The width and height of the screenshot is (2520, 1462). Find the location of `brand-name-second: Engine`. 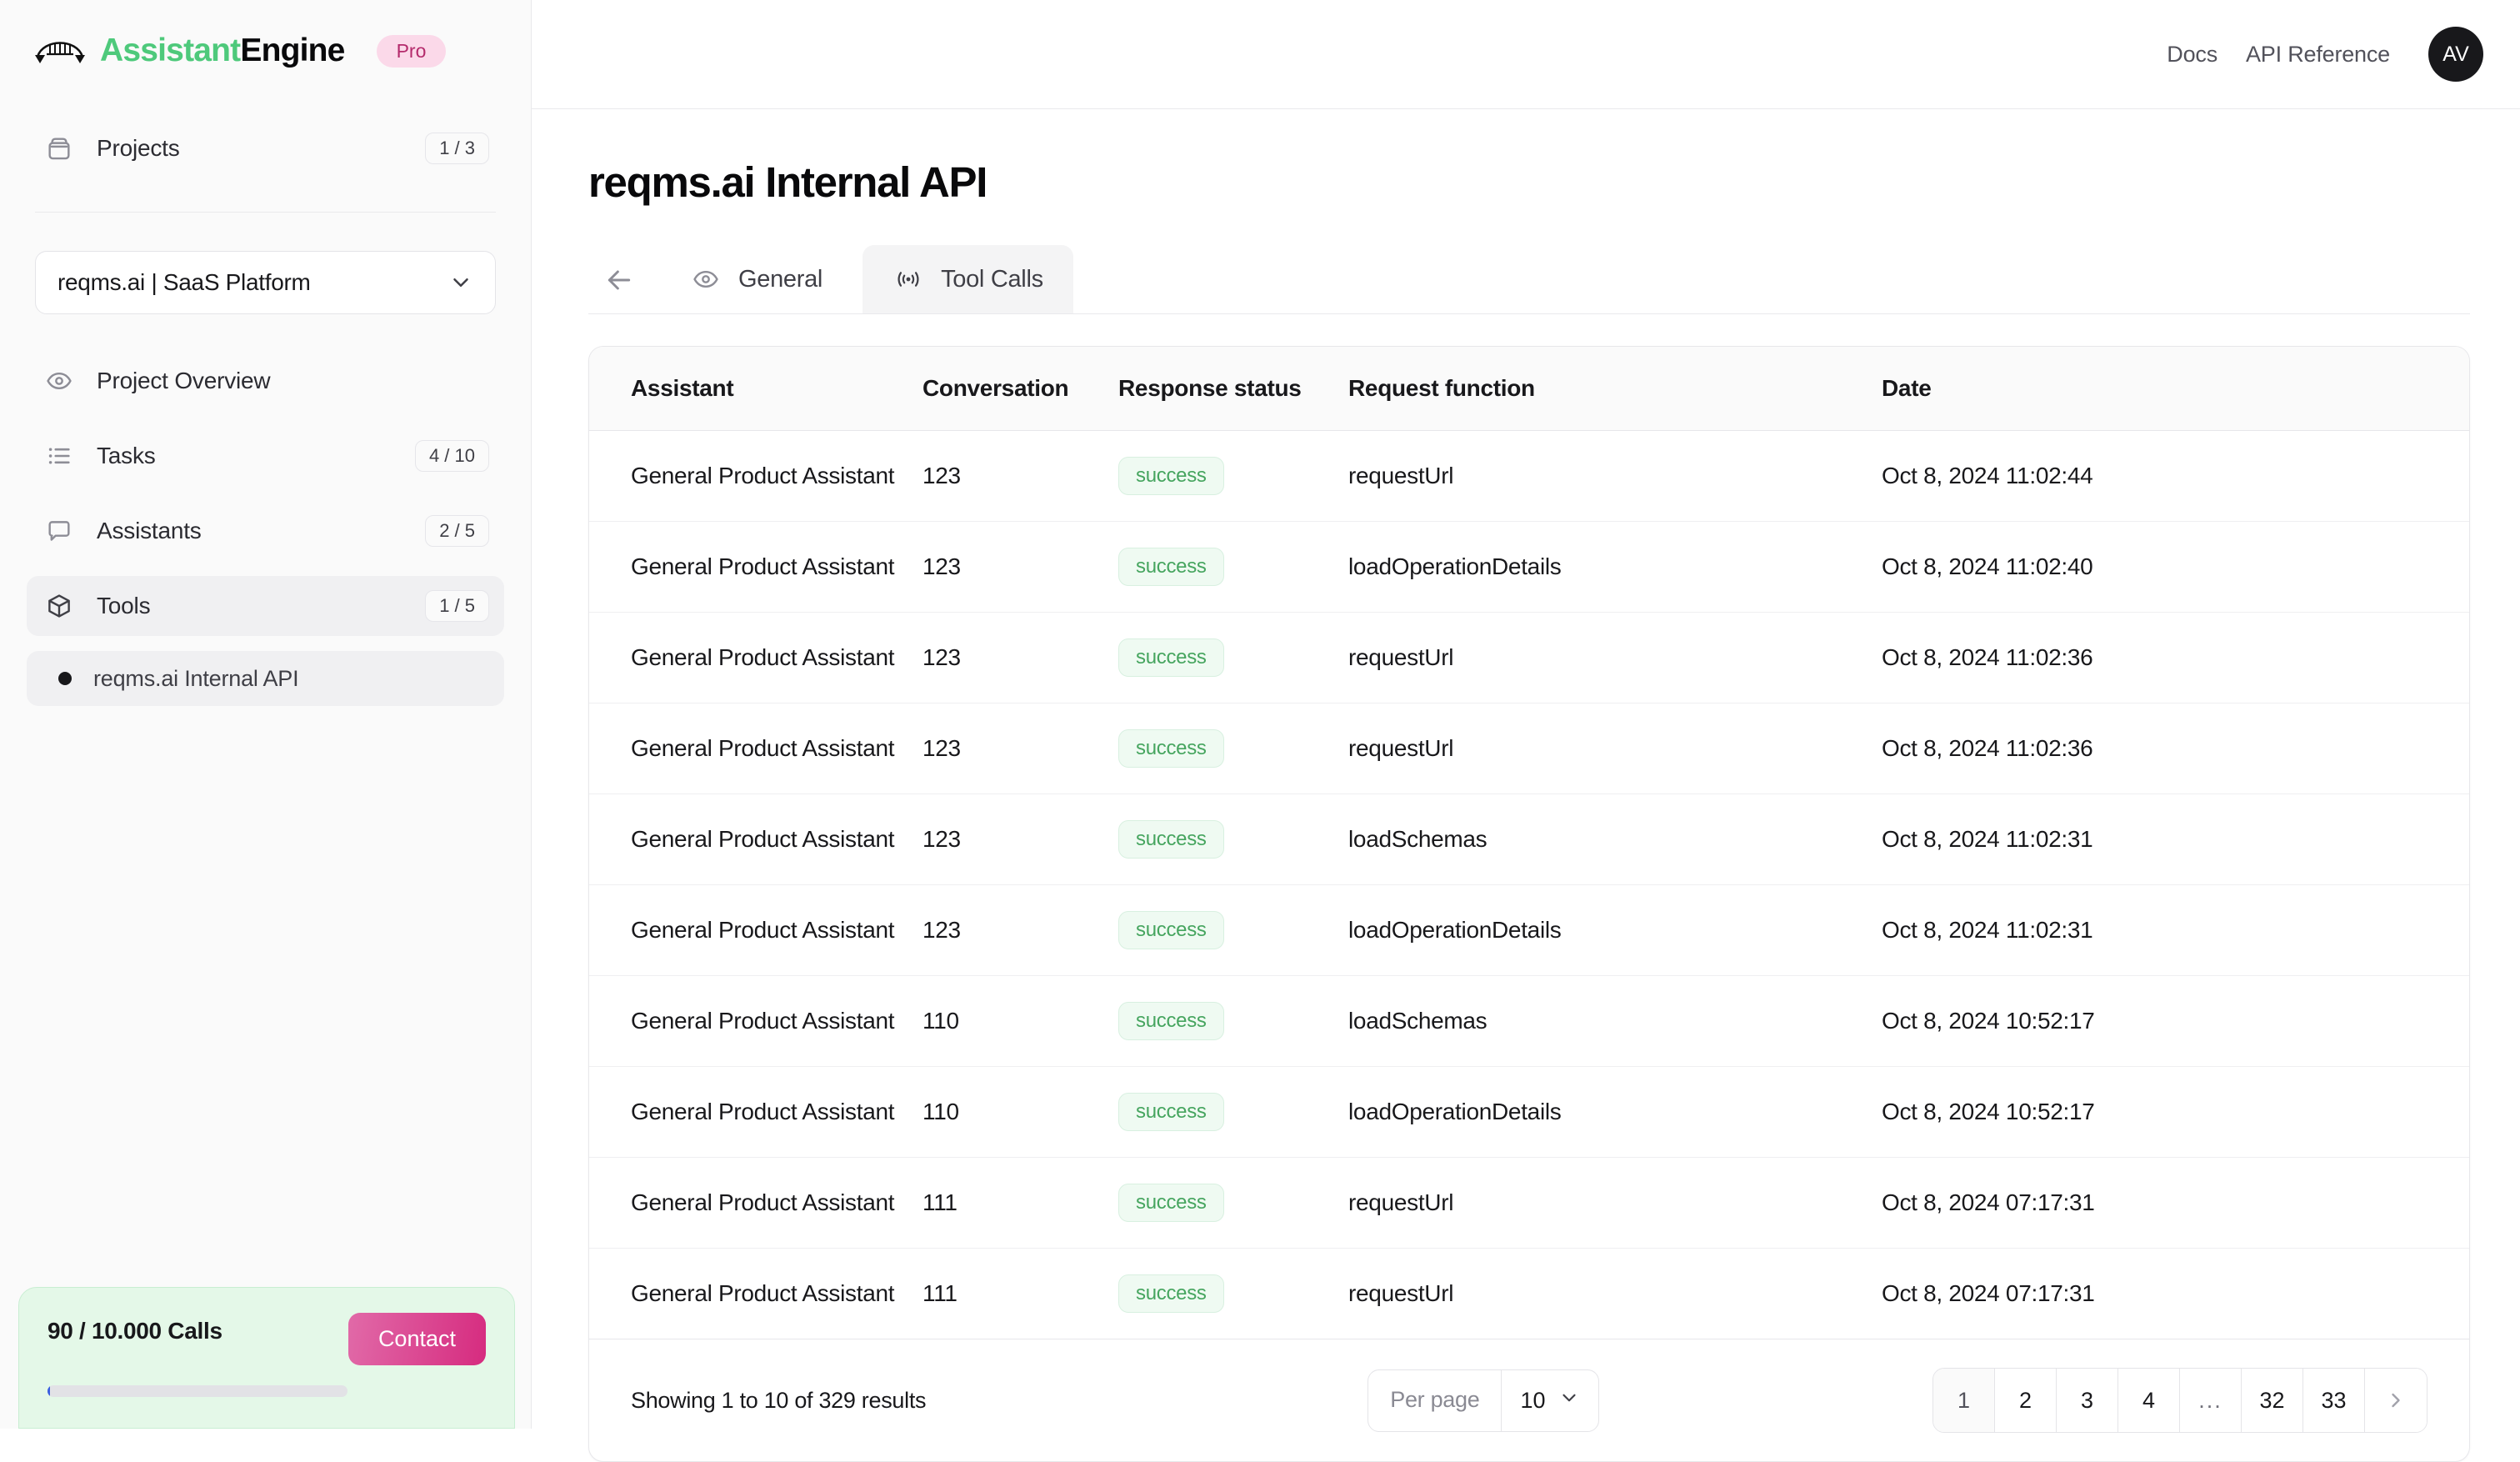

brand-name-second: Engine is located at coordinates (292, 51).